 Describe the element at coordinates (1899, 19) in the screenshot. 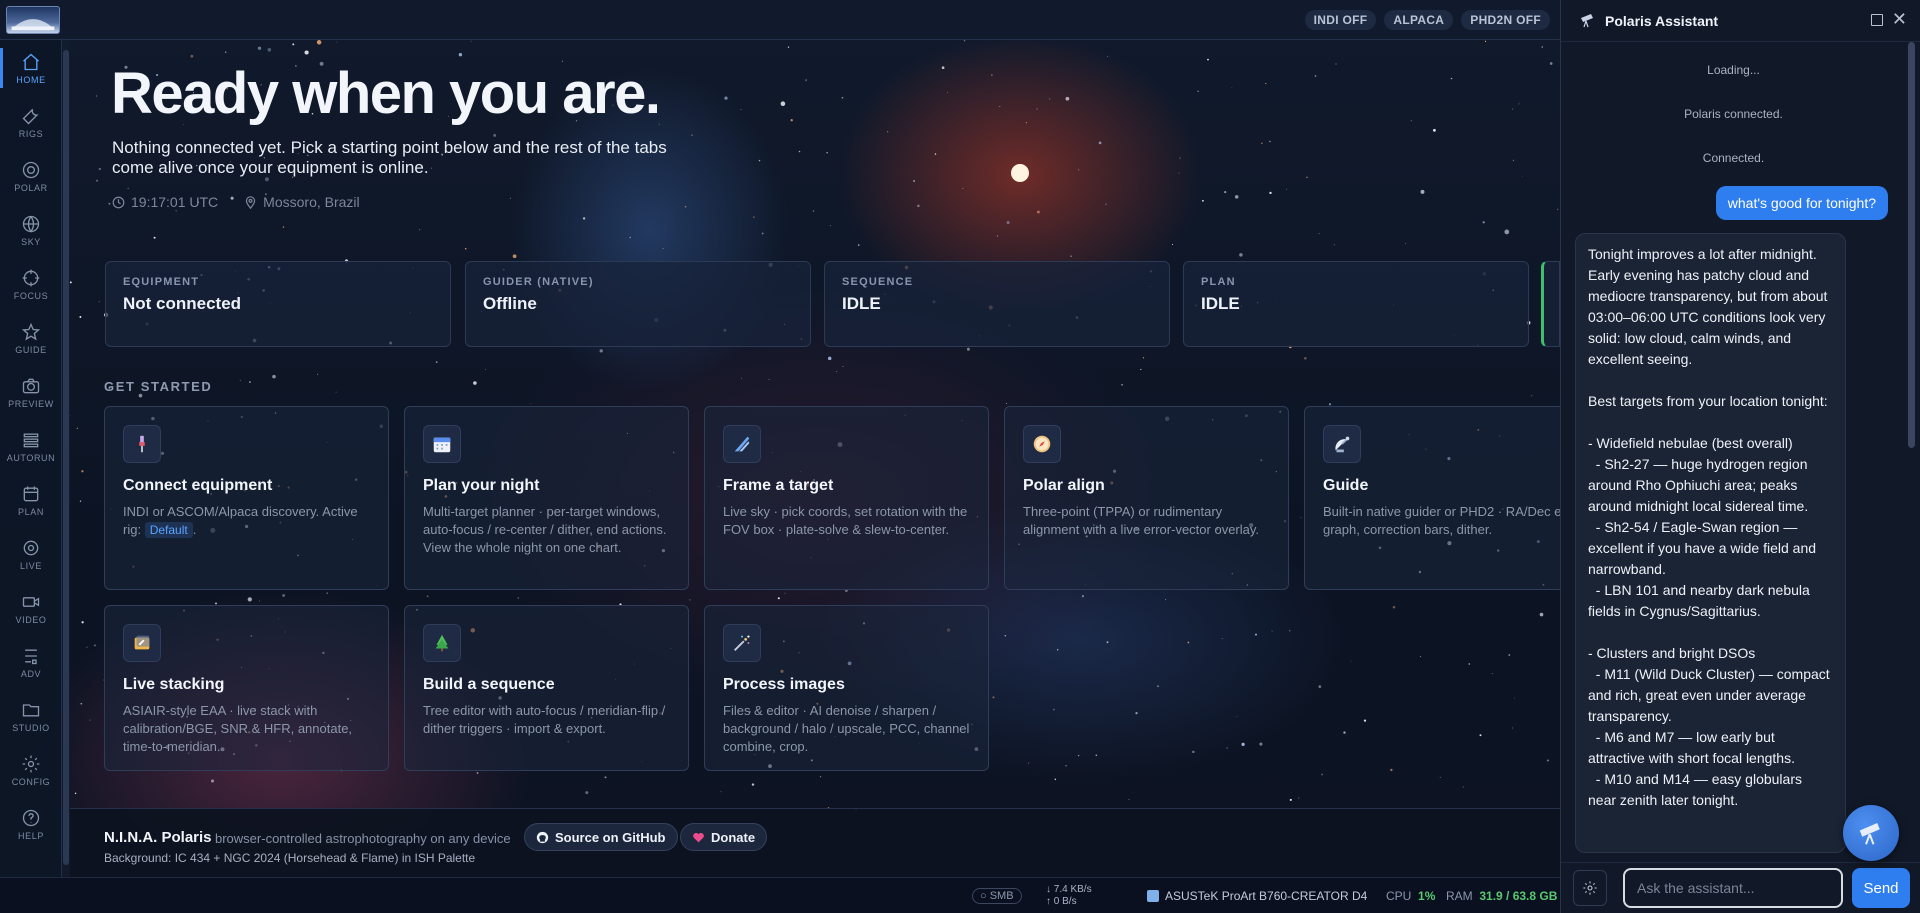

I see `close-icon: ✕` at that location.